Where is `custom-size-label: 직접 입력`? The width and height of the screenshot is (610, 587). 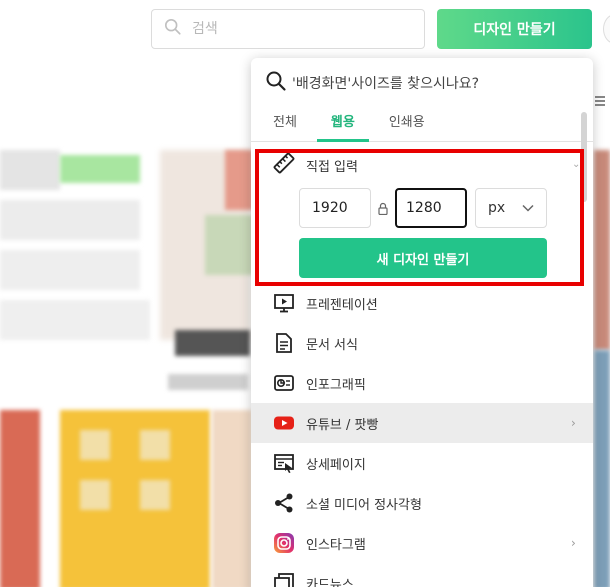 custom-size-label: 직접 입력 is located at coordinates (332, 167).